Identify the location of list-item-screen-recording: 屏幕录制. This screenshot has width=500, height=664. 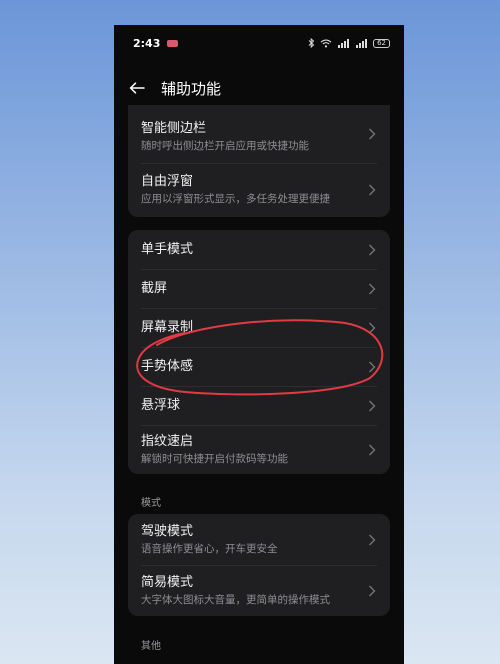
(259, 327).